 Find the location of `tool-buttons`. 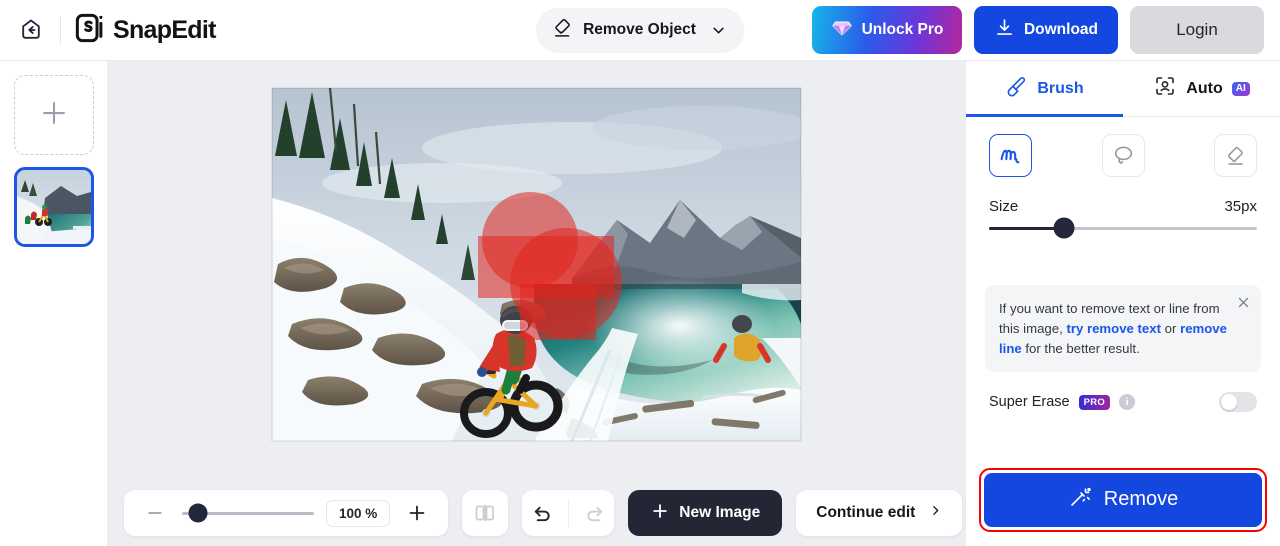

tool-buttons is located at coordinates (1123, 147).